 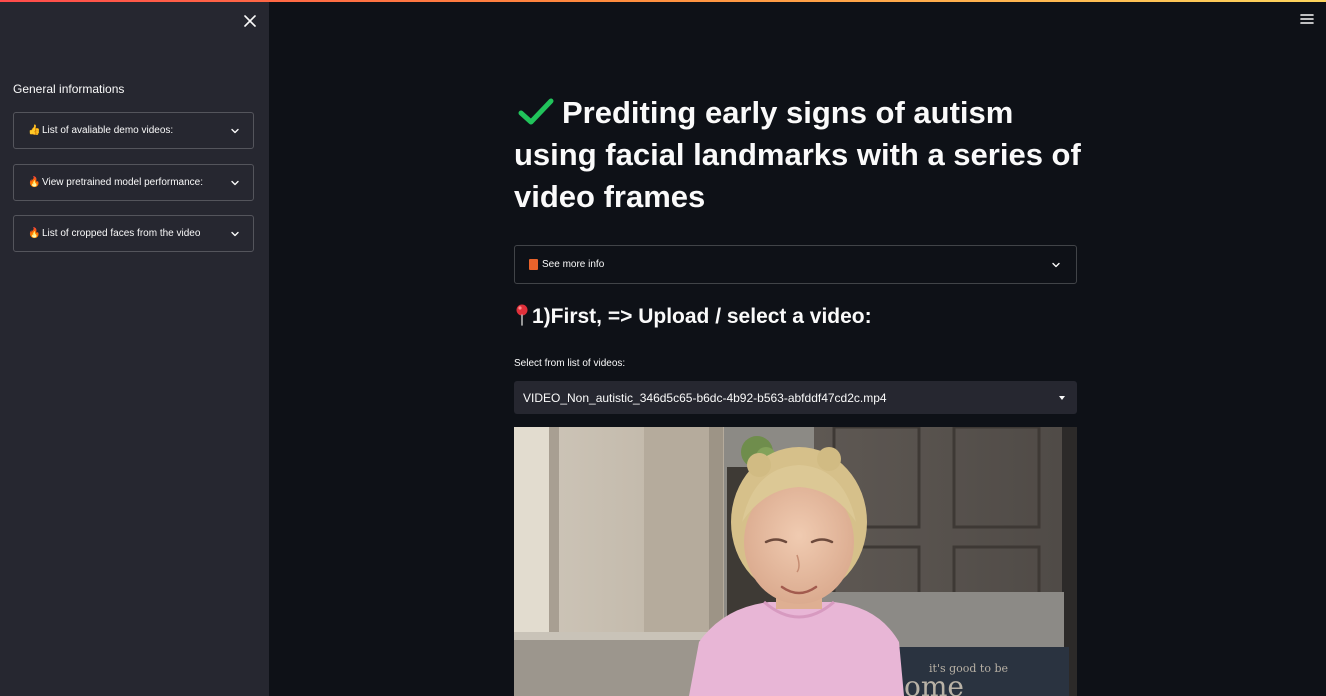 I want to click on expander-demo-videos: 👍 List of avaliable demo videos:, so click(x=133, y=130).